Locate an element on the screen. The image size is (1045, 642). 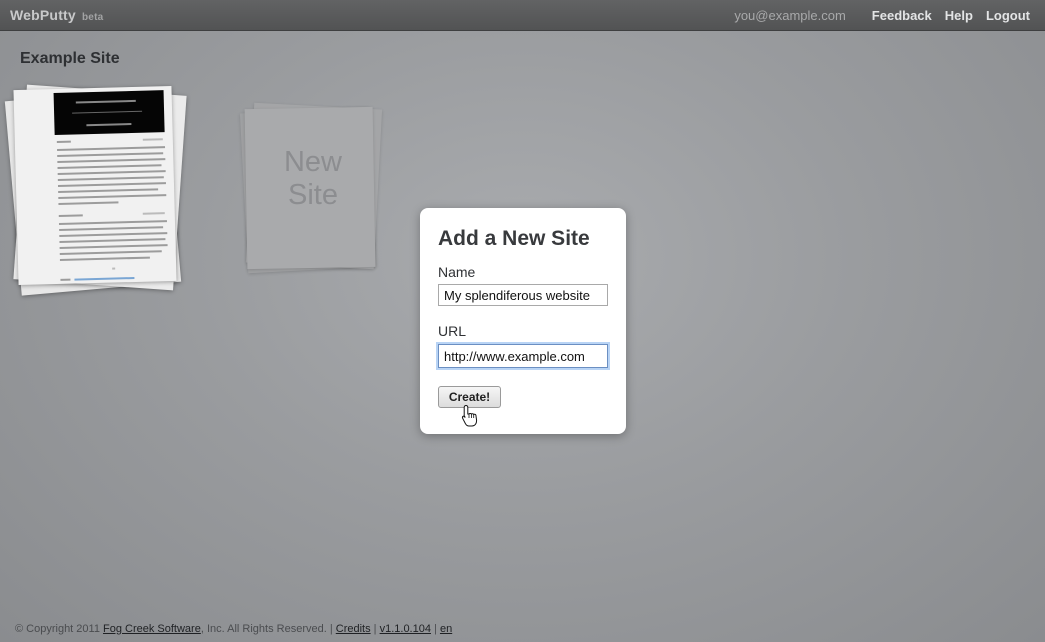
add-site-dialog: Add a New Site Name URL Create! is located at coordinates (523, 321).